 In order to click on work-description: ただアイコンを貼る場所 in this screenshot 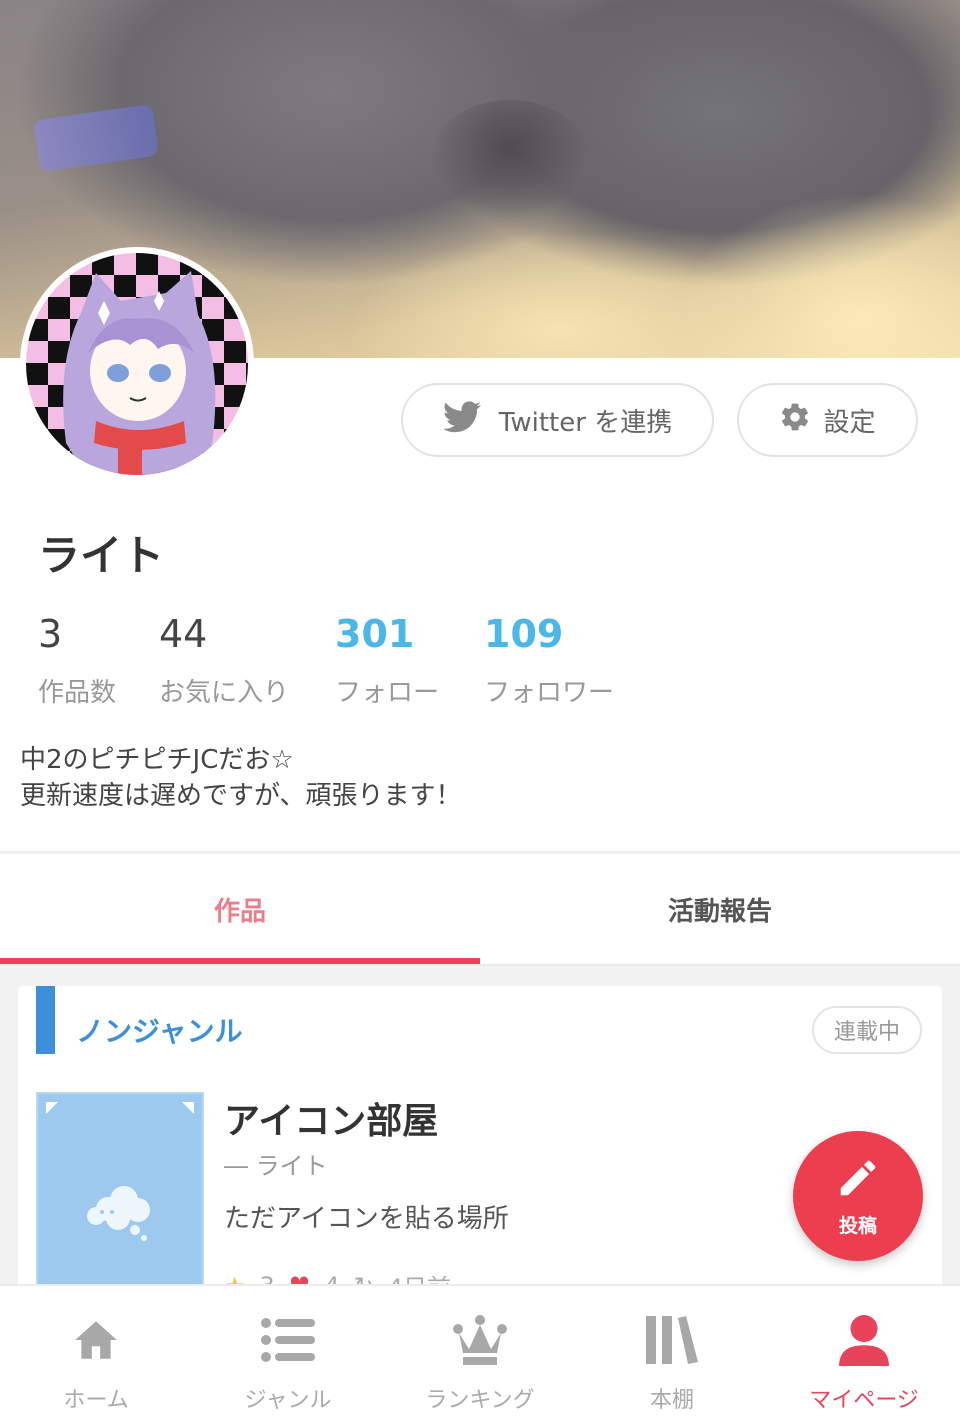, I will do `click(366, 1219)`.